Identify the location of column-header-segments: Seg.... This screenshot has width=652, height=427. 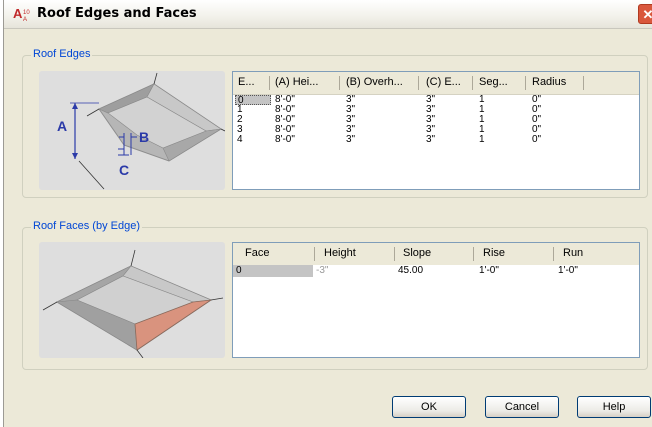
(499, 83).